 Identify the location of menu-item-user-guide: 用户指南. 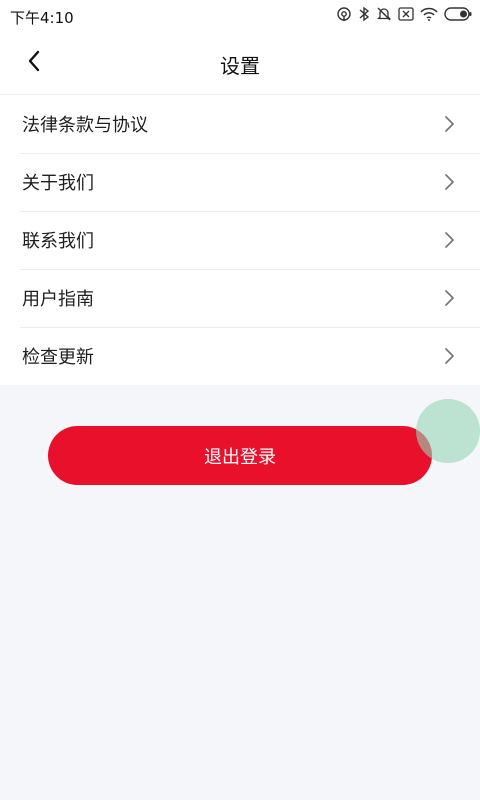
(240, 298).